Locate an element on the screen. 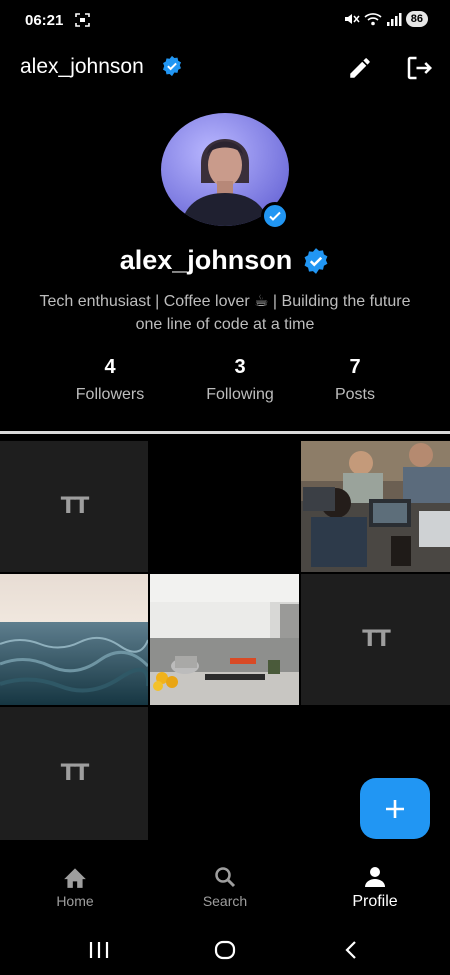  nav-home-label: Home is located at coordinates (75, 901).